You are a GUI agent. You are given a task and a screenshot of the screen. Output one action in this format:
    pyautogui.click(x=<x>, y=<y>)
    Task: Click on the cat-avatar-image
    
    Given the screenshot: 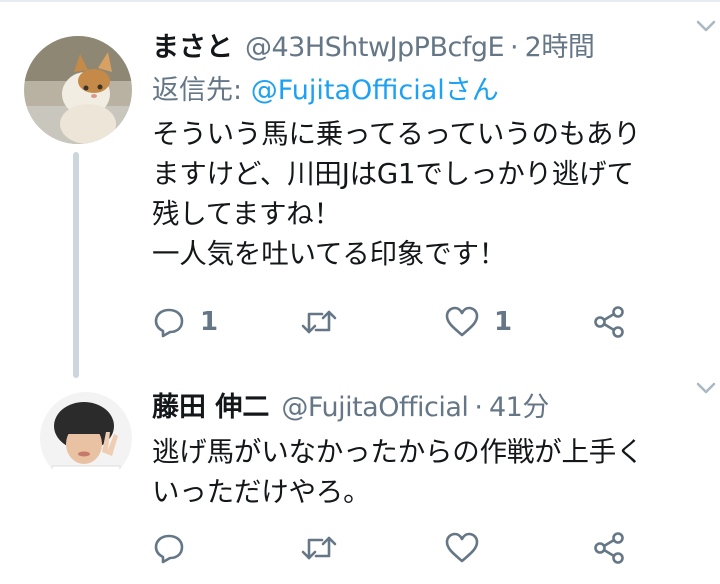 What is the action you would take?
    pyautogui.click(x=78, y=90)
    